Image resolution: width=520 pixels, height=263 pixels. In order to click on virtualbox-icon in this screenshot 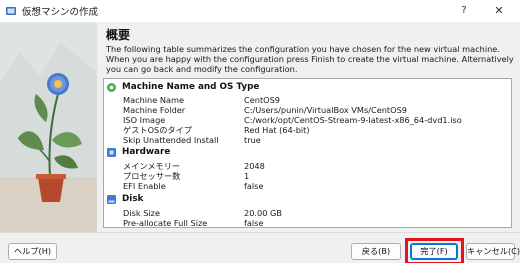, I will do `click(11, 11)`.